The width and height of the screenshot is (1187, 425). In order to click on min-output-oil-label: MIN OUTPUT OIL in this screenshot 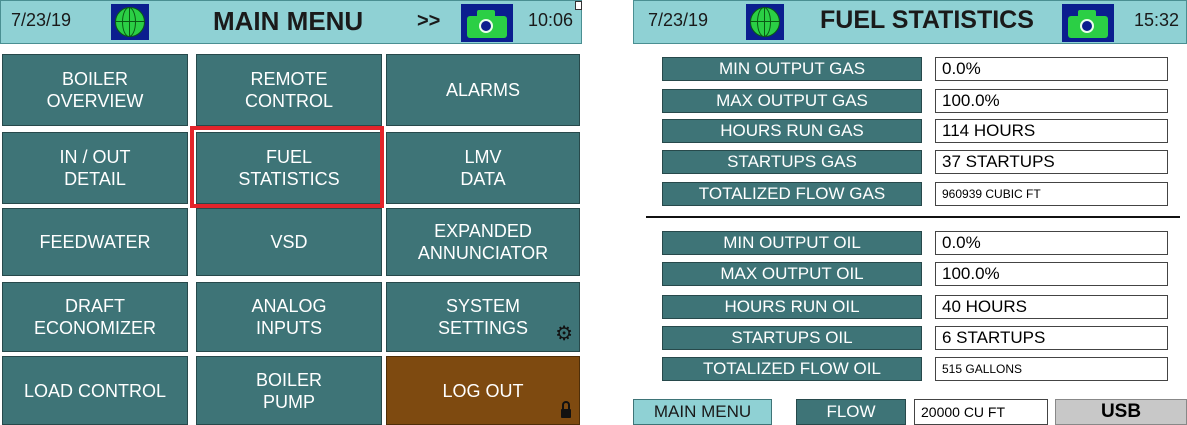, I will do `click(792, 243)`.